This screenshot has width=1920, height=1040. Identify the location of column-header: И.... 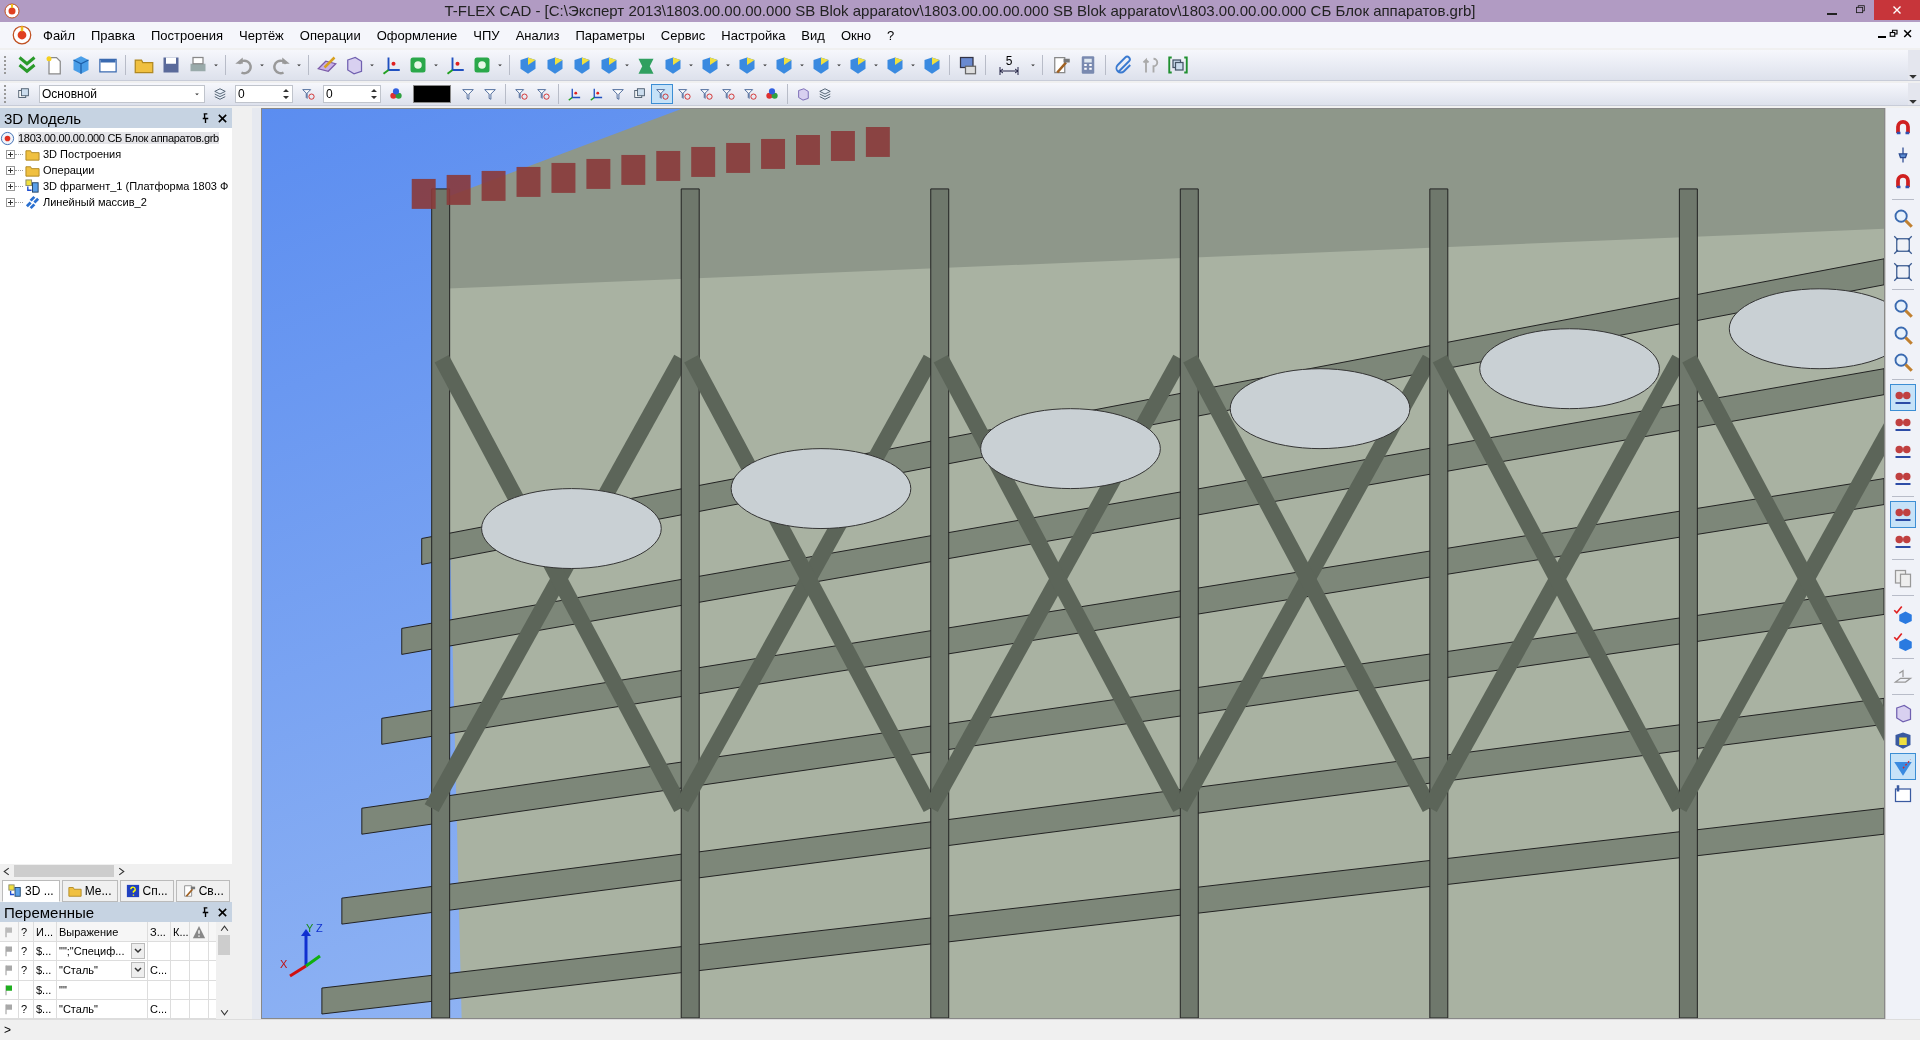
(45, 932).